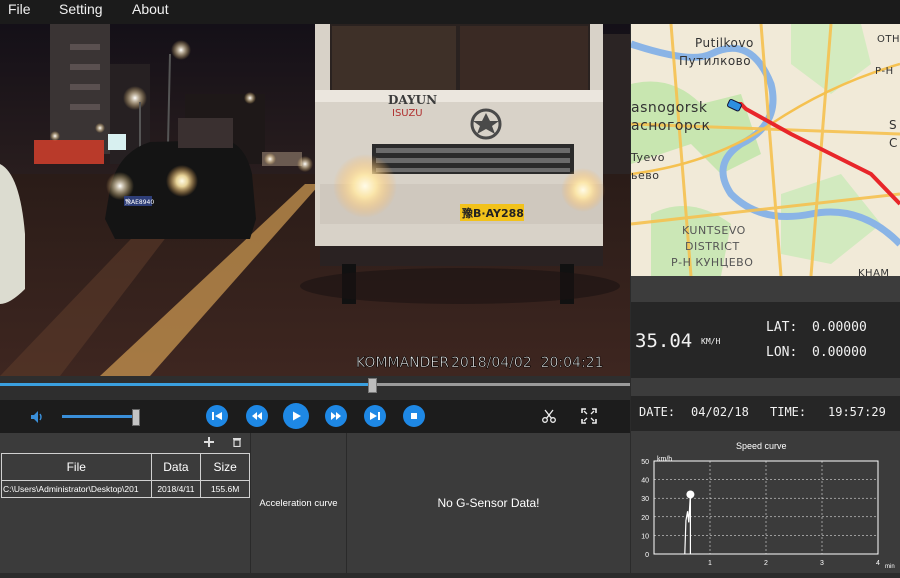 The width and height of the screenshot is (900, 578). I want to click on rewind-icon, so click(257, 416).